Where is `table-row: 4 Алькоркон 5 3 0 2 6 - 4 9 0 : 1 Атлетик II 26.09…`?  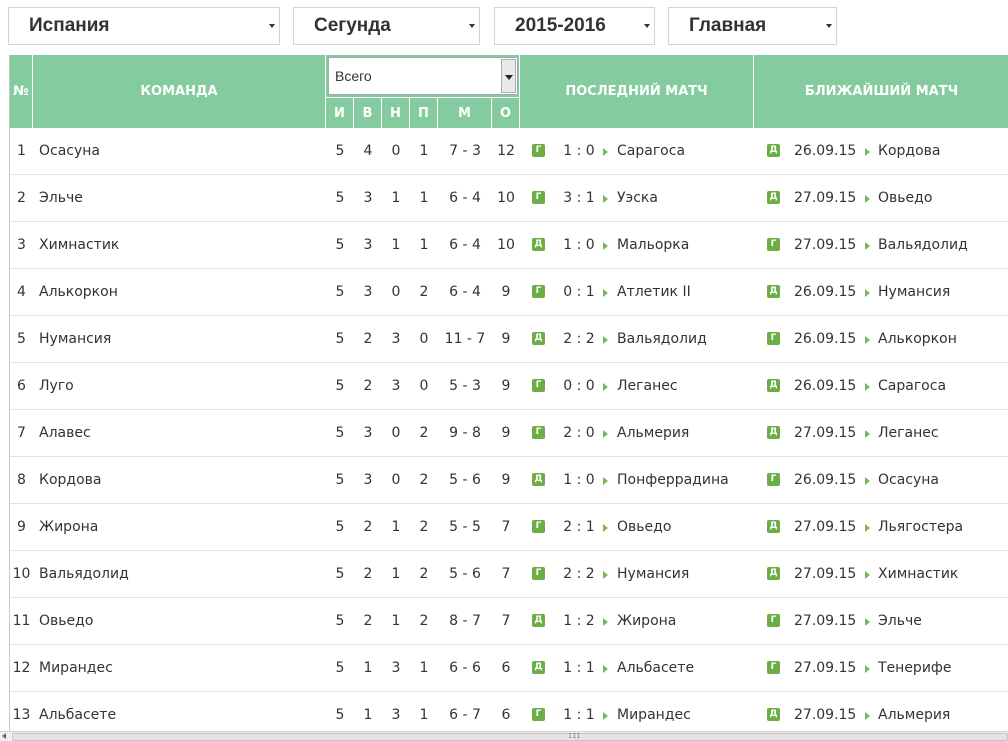 table-row: 4 Алькоркон 5 3 0 2 6 - 4 9 0 : 1 Атлетик II 26.09… is located at coordinates (509, 292).